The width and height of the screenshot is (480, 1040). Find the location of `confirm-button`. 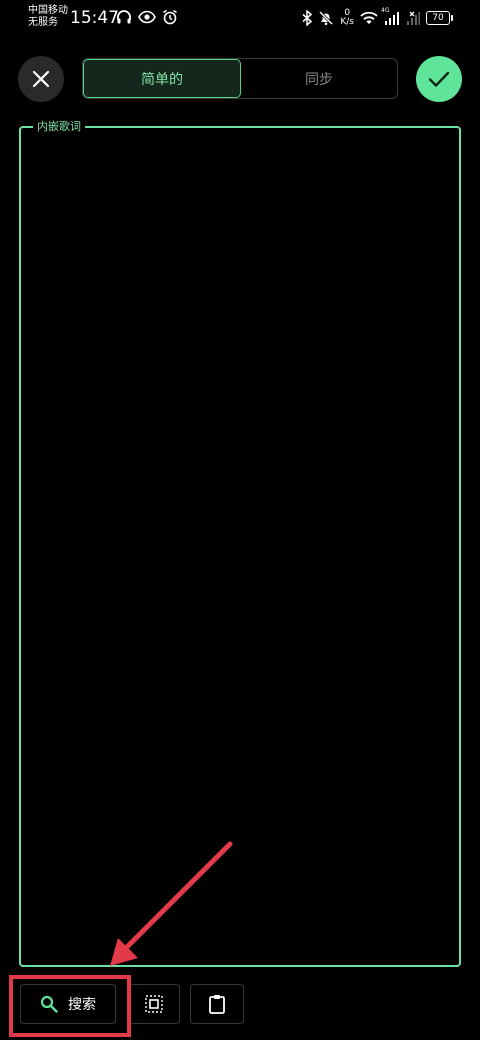

confirm-button is located at coordinates (439, 79).